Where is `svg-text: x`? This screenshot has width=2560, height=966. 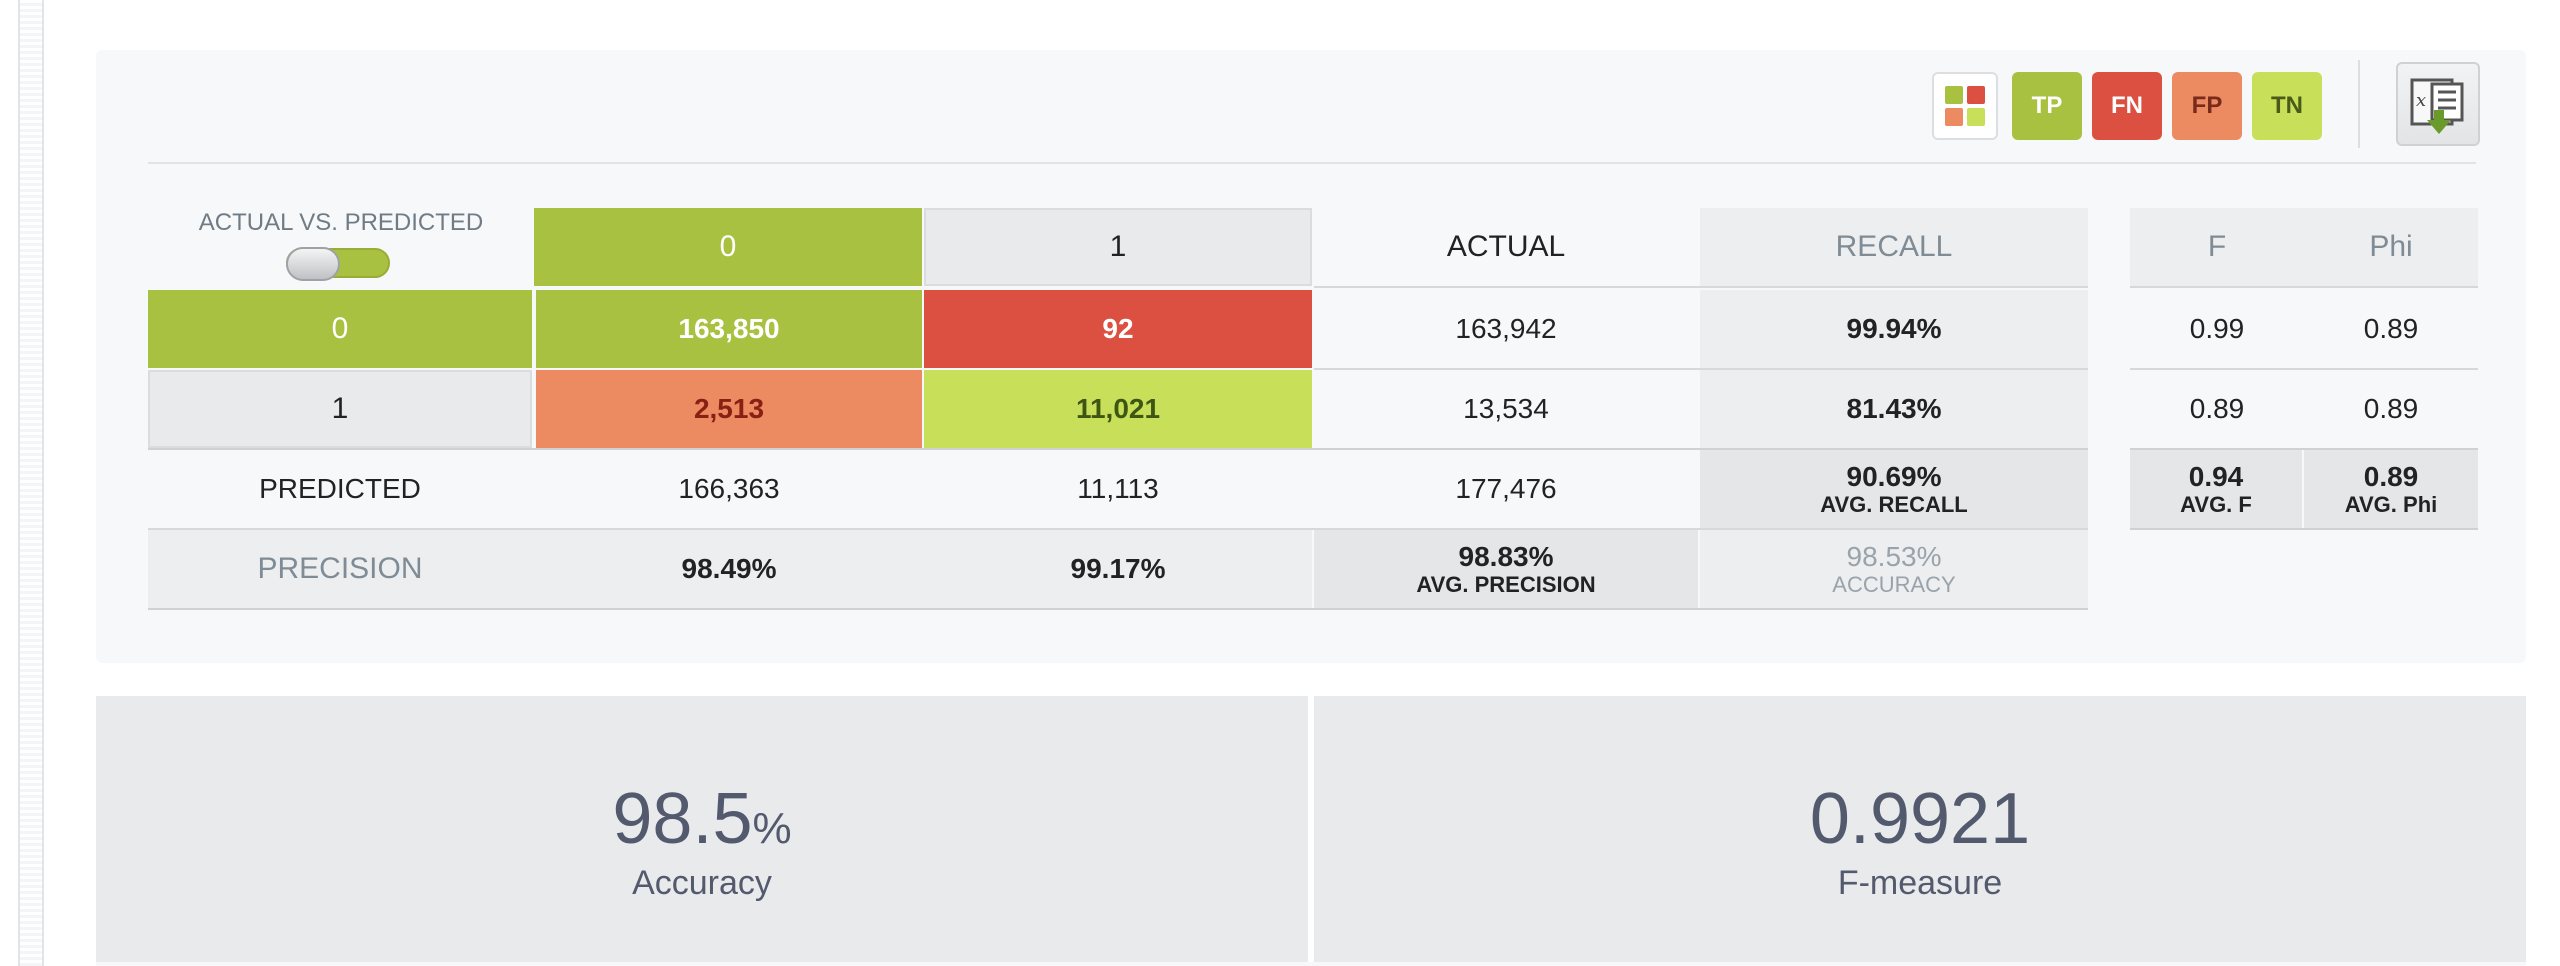
svg-text: x is located at coordinates (2421, 100).